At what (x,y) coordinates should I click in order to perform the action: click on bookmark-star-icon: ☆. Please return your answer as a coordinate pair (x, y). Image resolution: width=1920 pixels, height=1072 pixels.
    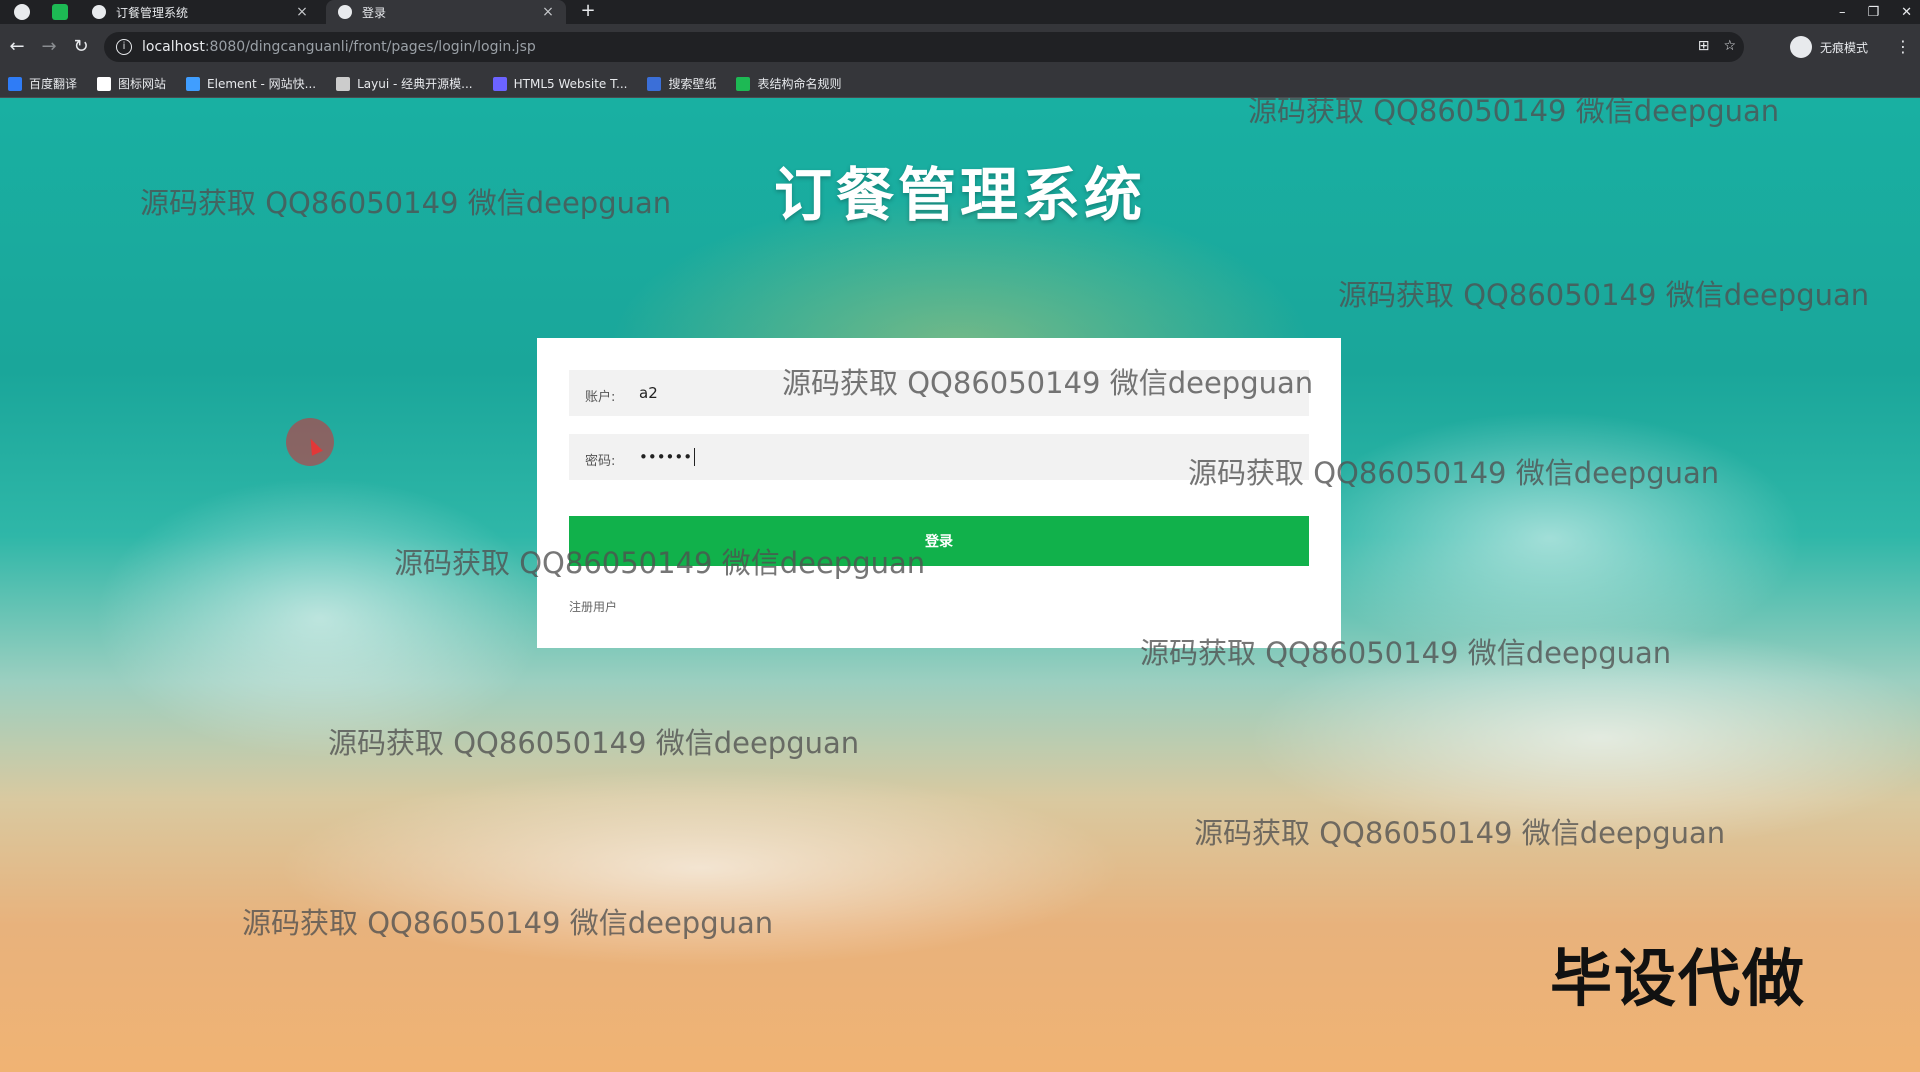
    Looking at the image, I should click on (1729, 46).